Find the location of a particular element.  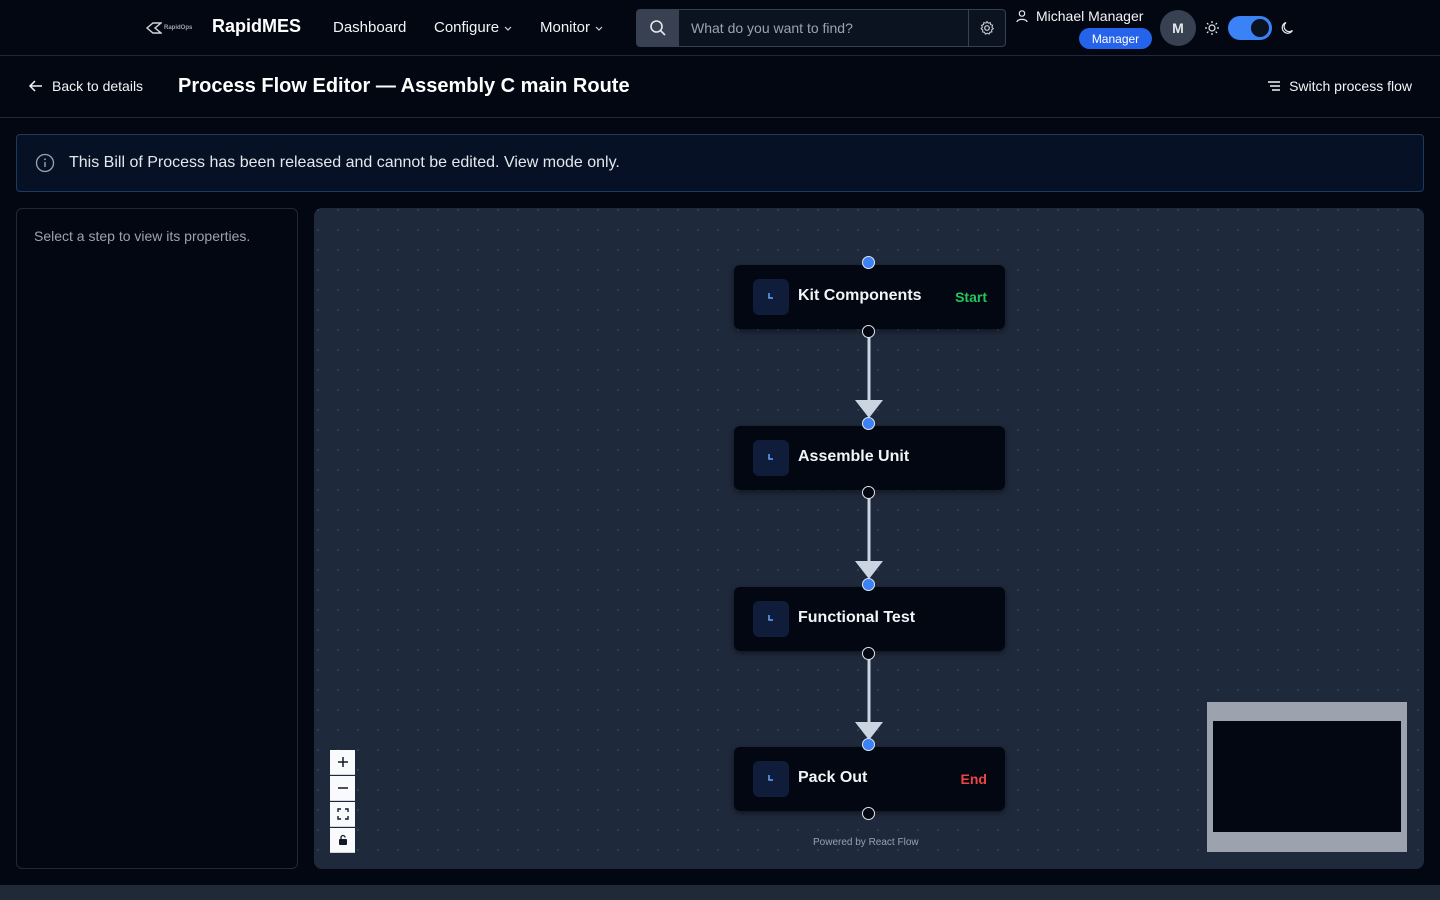

toggle-interactivity-button is located at coordinates (342, 840).